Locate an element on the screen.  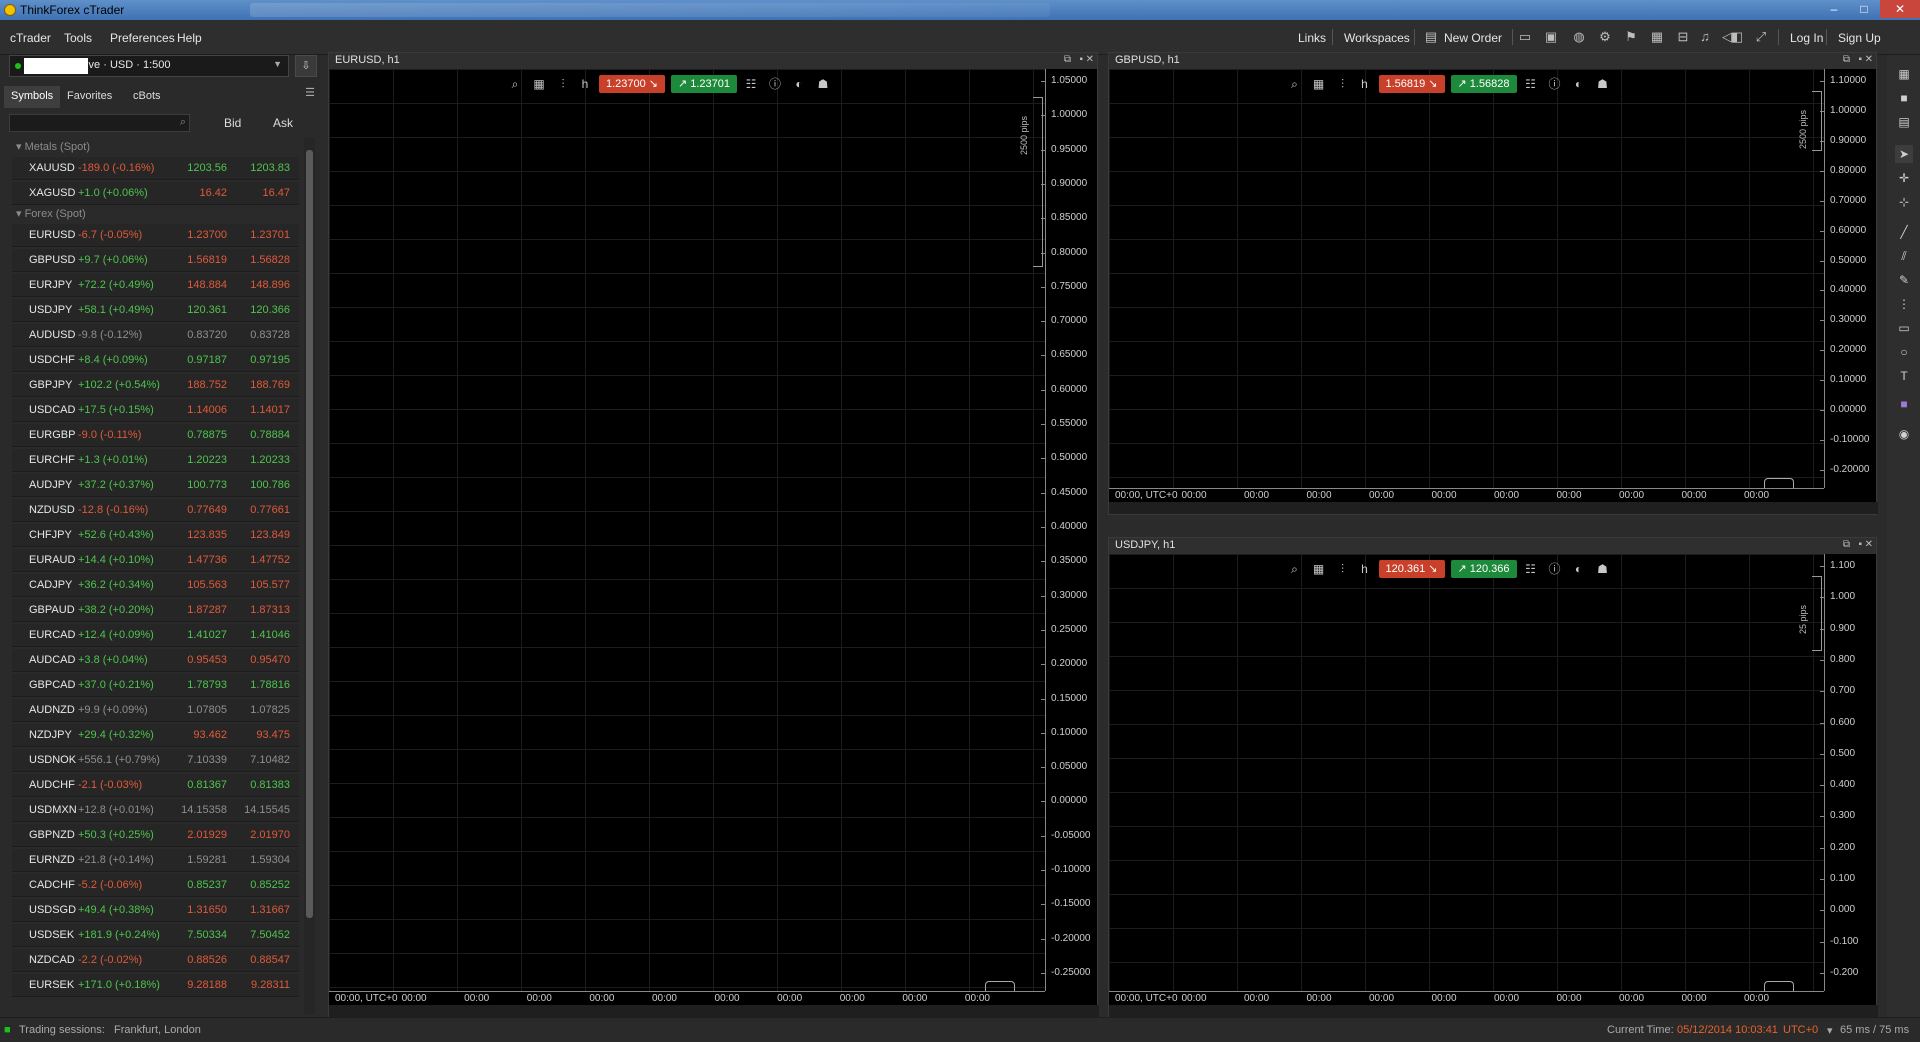
text-icon: T is located at coordinates (1904, 376).